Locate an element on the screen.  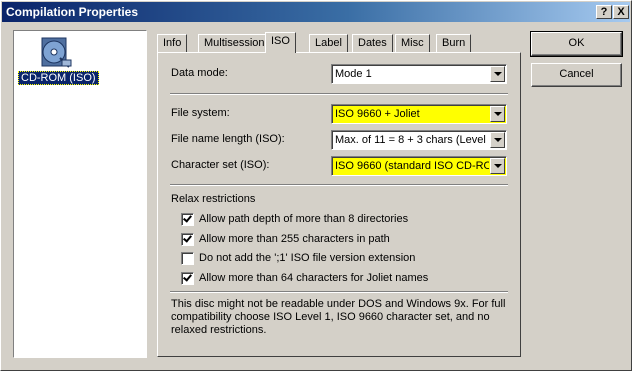
tab-info: Info is located at coordinates (172, 43).